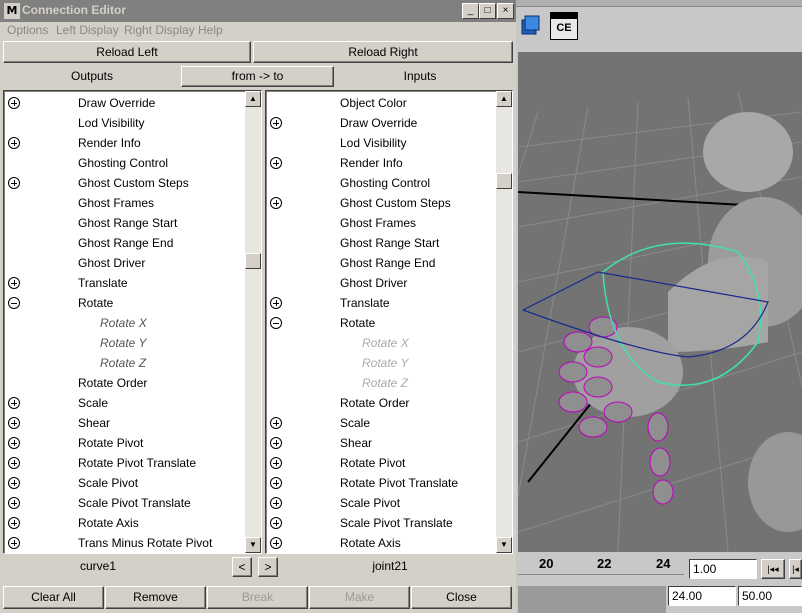 The height and width of the screenshot is (613, 802). Describe the element at coordinates (487, 11) in the screenshot. I see `maximize-button: □` at that location.